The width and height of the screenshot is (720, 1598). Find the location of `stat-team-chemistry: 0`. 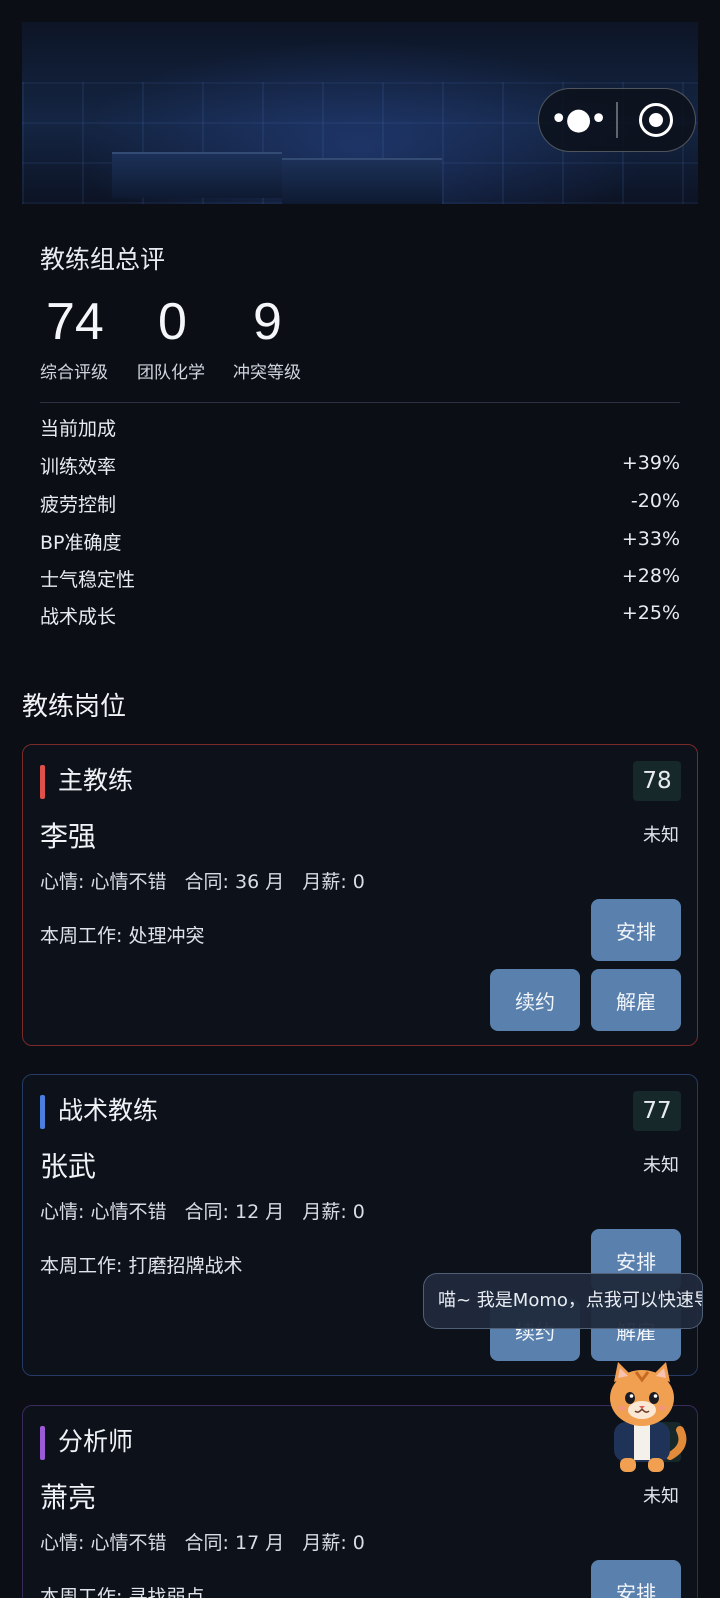

stat-team-chemistry: 0 is located at coordinates (172, 322).